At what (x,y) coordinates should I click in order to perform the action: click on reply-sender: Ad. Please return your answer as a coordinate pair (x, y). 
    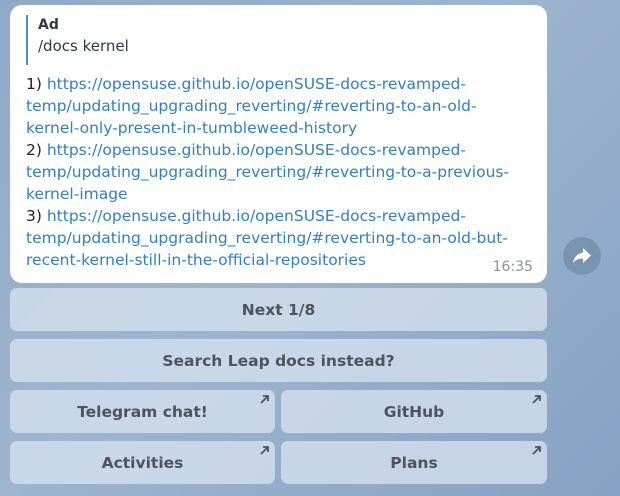
    Looking at the image, I should click on (48, 25).